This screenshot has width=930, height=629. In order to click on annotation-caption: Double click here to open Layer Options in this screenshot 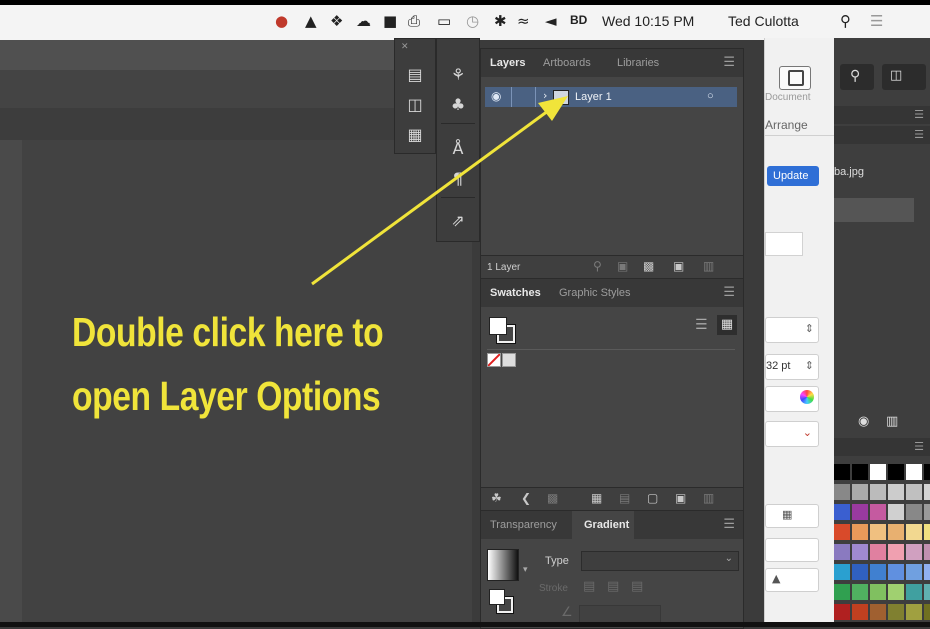, I will do `click(228, 364)`.